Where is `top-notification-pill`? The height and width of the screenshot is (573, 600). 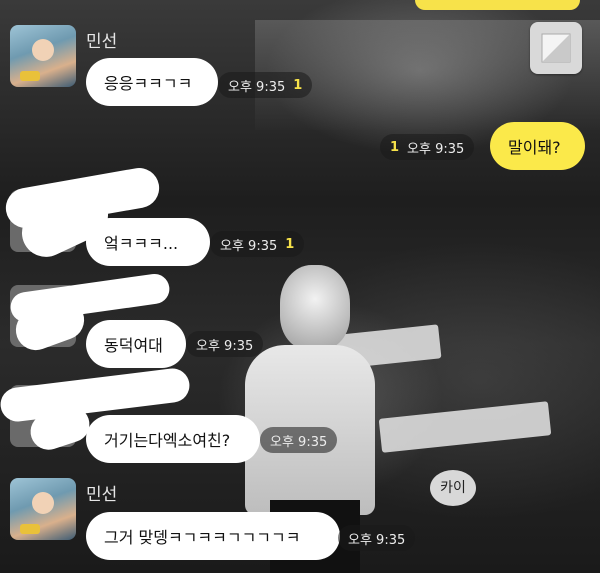
top-notification-pill is located at coordinates (497, 5).